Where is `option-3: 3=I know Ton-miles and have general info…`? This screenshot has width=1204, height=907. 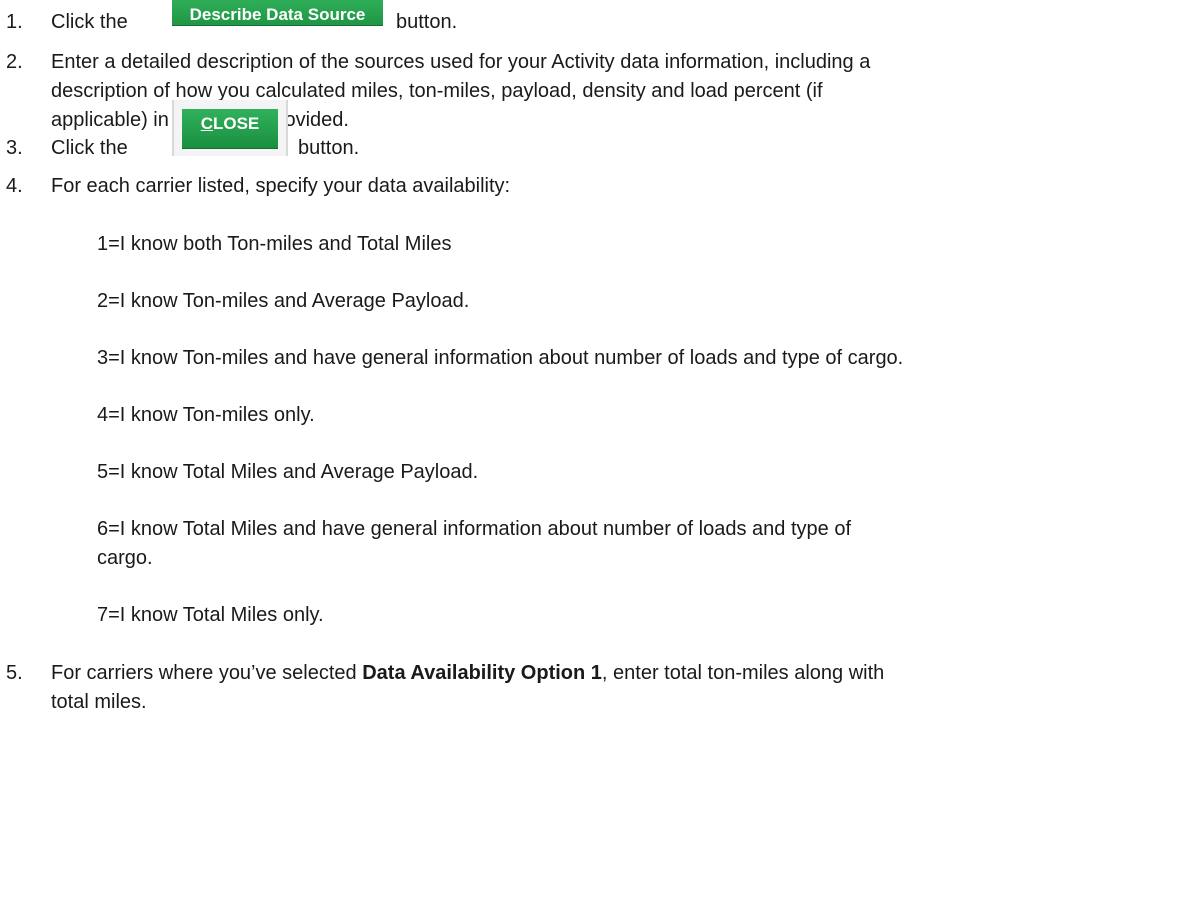 option-3: 3=I know Ton-miles and have general info… is located at coordinates (500, 358).